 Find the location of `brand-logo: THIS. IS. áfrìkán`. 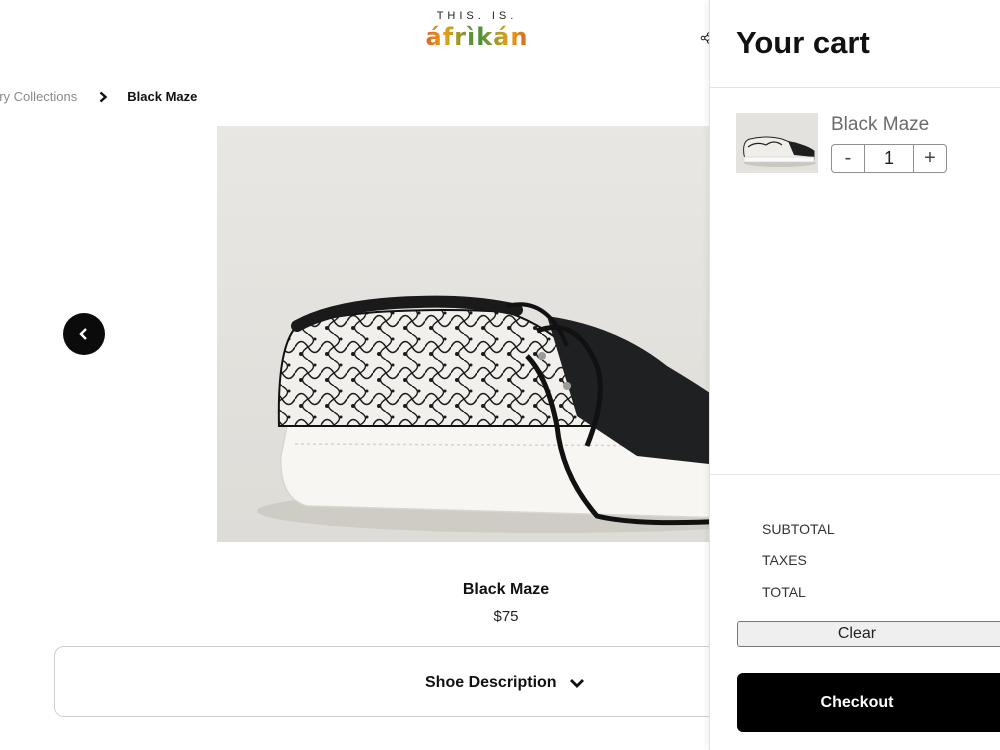

brand-logo: THIS. IS. áfrìkán is located at coordinates (477, 30).